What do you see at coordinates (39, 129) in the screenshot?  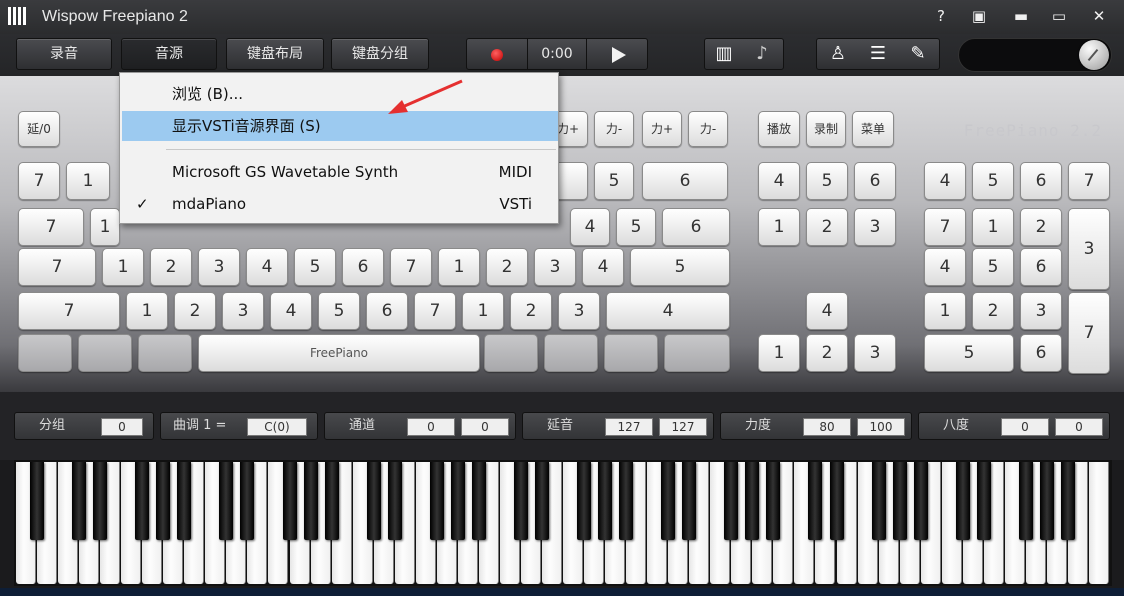 I see `sustain-toggle-key: 延/0` at bounding box center [39, 129].